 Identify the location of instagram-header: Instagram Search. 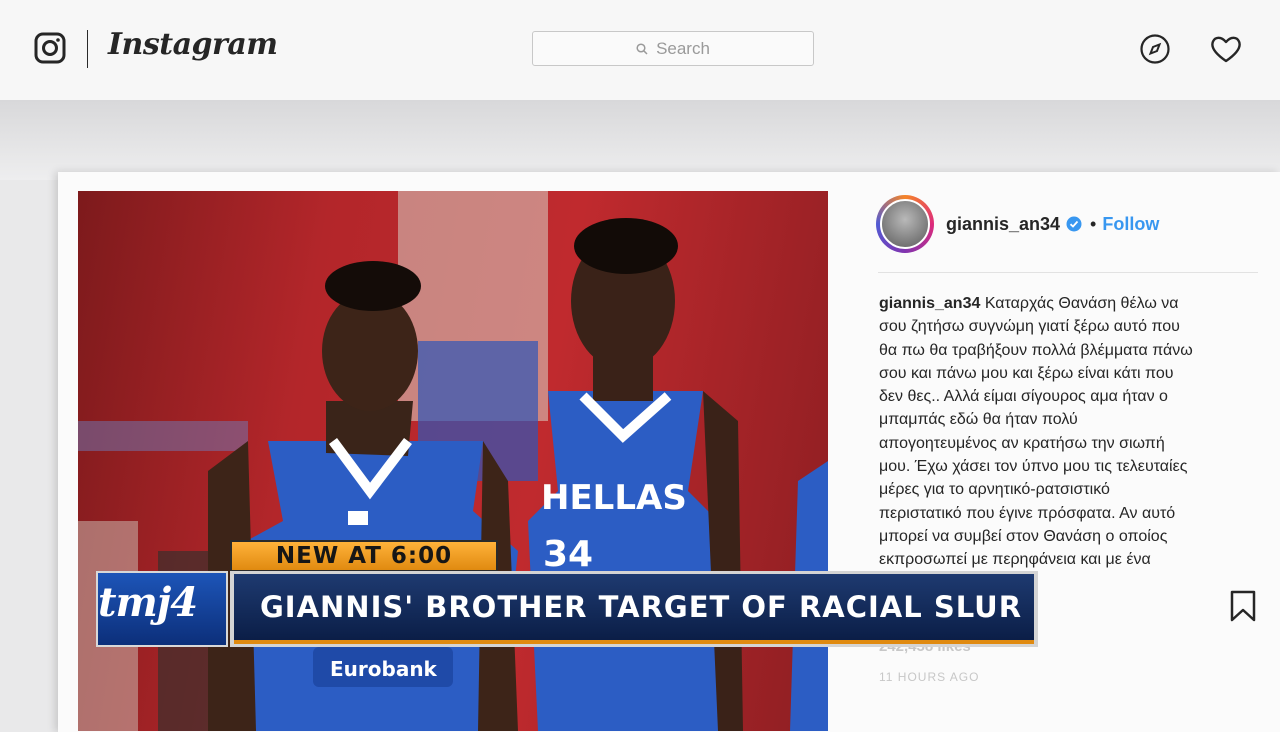
(640, 50).